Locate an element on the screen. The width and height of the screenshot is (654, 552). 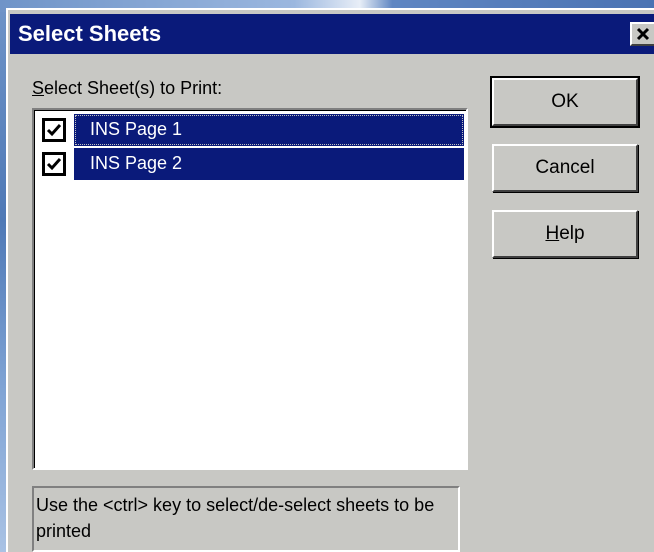
close-icon is located at coordinates (643, 34).